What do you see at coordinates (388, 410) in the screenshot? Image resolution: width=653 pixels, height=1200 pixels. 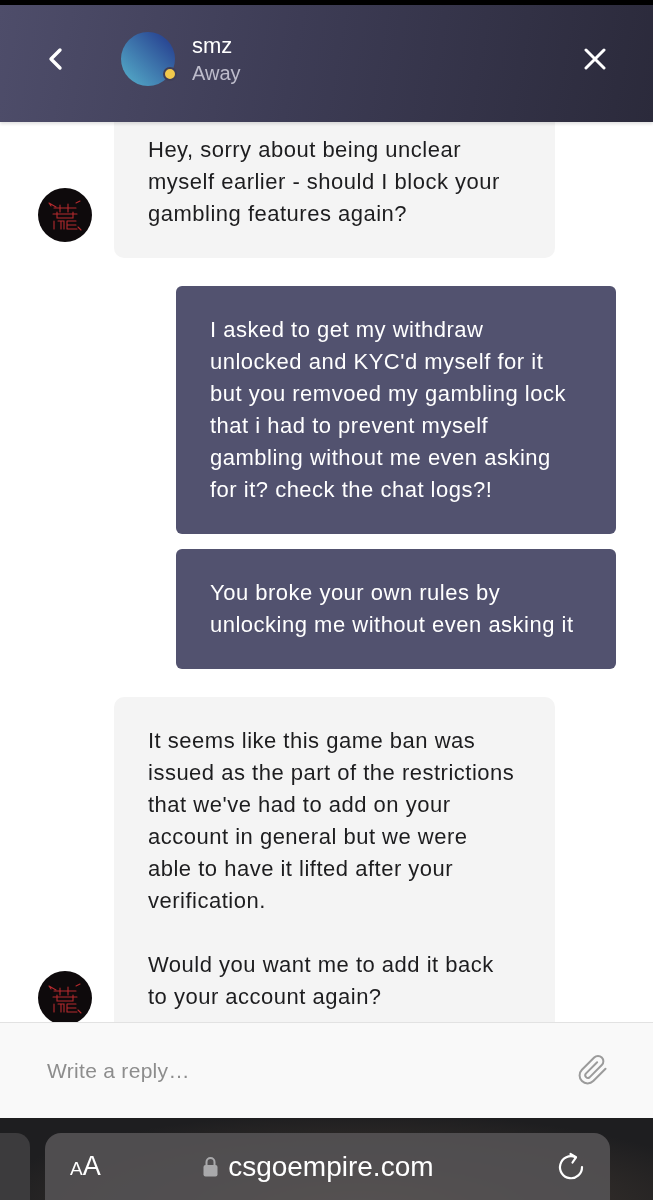 I see `message-text: I asked to get my withdraw unlocked and KYC'd myself for it but you remvoed my gambling lock that i had to prevent myself gambling without me even asking for it? check the chat logs?!` at bounding box center [388, 410].